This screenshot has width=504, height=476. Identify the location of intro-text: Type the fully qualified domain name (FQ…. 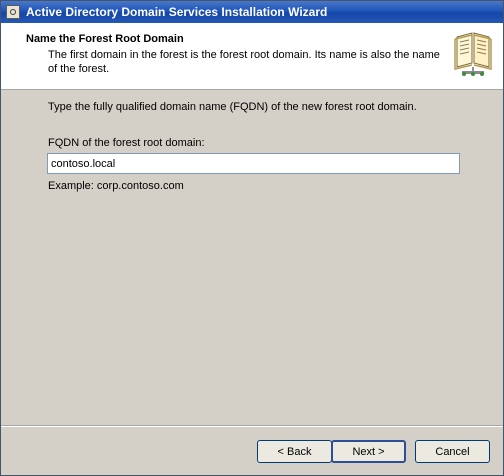
(232, 107).